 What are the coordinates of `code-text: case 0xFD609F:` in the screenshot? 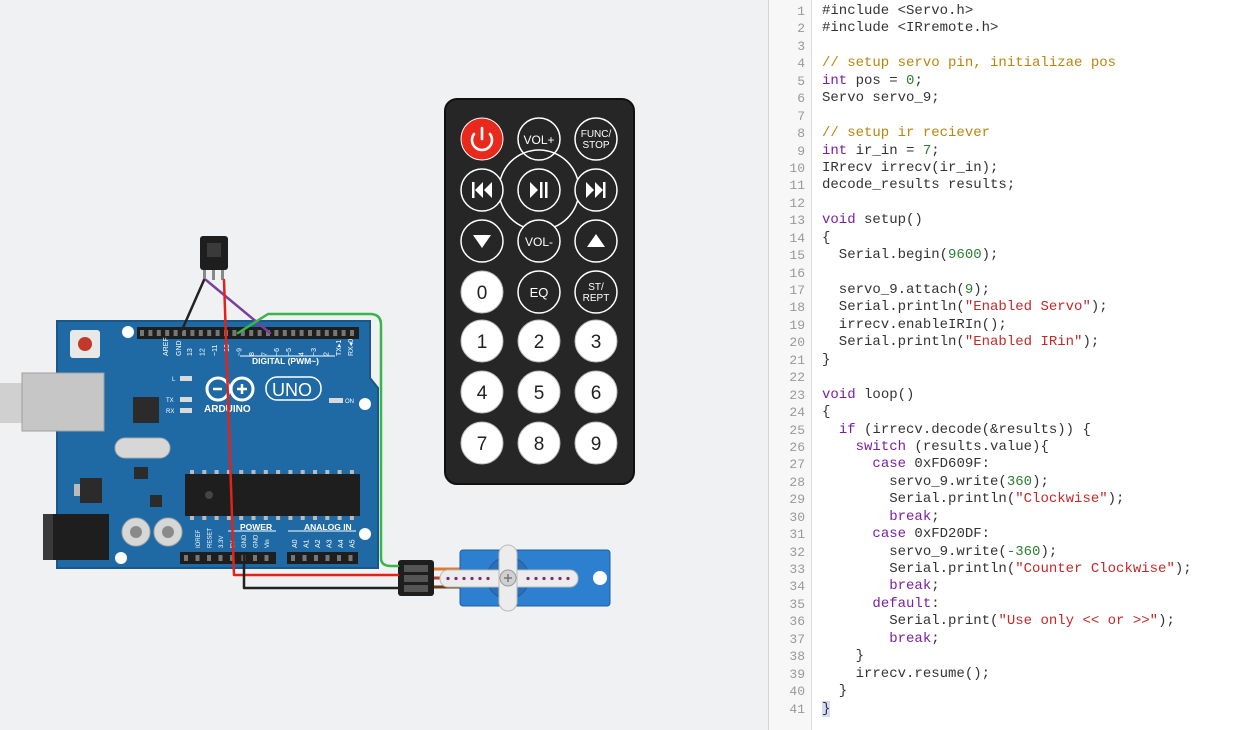 It's located at (906, 464).